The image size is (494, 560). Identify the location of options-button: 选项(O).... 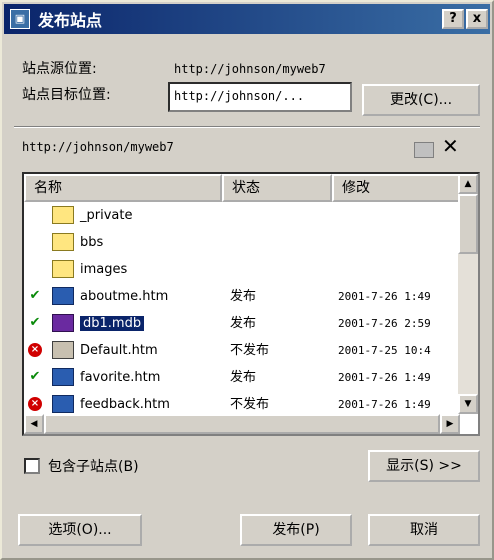
(80, 530).